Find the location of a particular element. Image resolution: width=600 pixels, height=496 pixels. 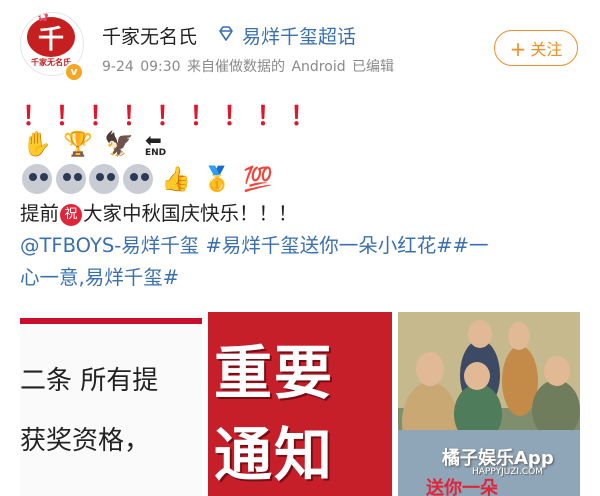

follow-label: 关注 is located at coordinates (546, 49).